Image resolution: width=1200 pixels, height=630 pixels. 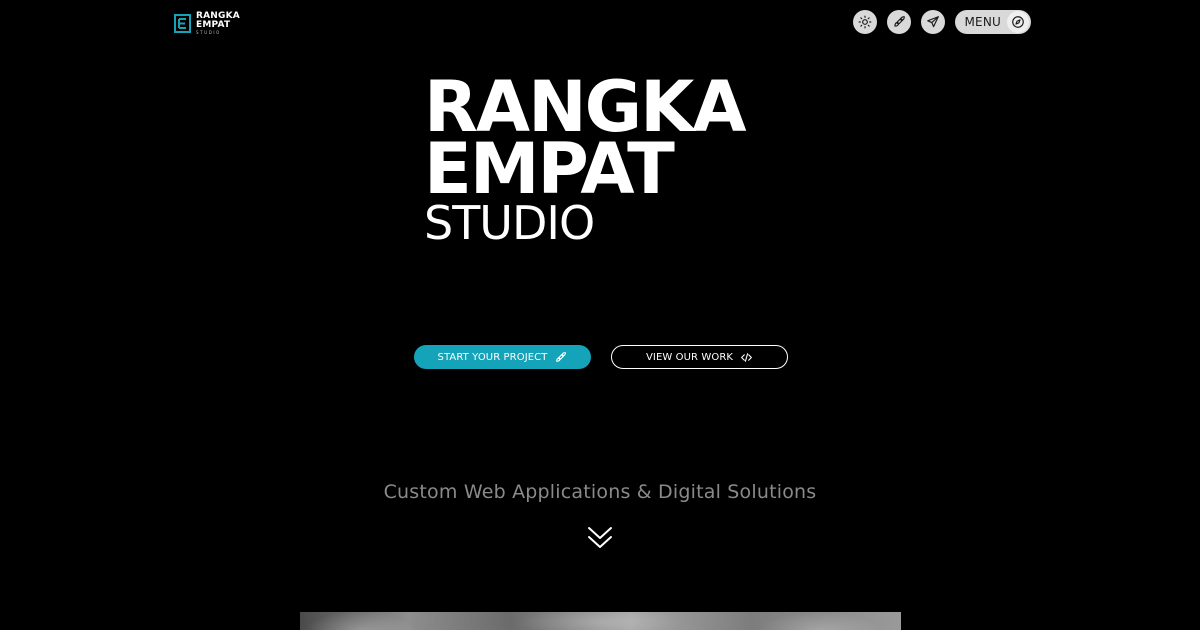 I want to click on view-work-button: VIEW OUR WORK, so click(x=699, y=357).